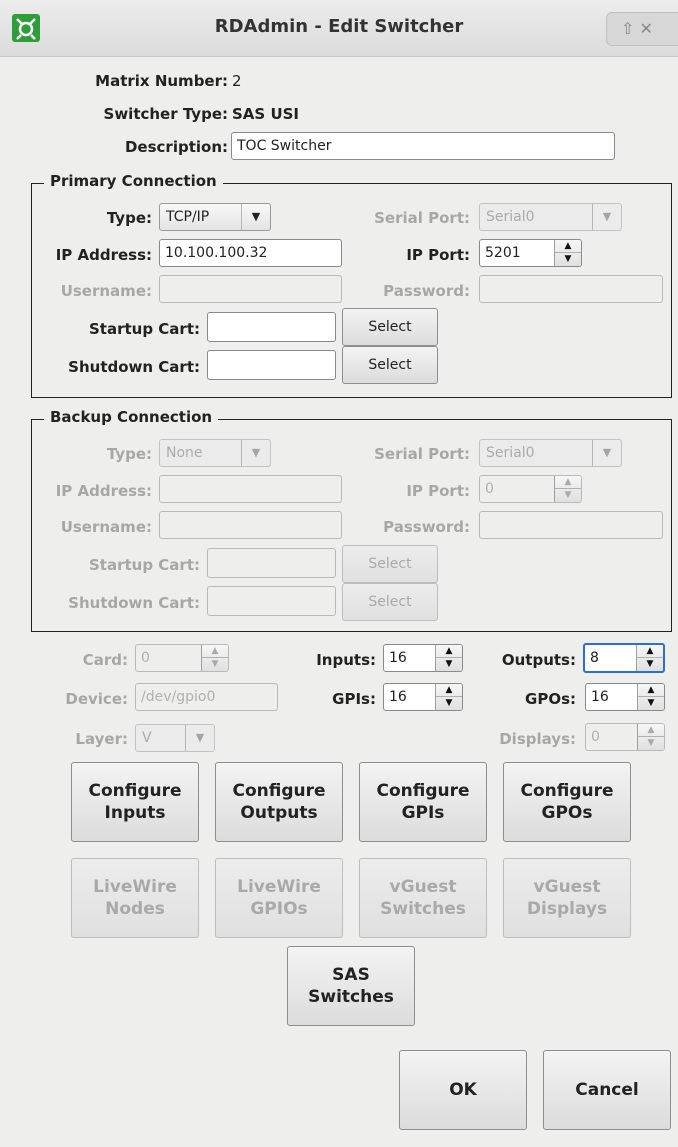 This screenshot has height=1147, width=678. What do you see at coordinates (567, 802) in the screenshot?
I see `configure-gpos-button: Configure GPOs` at bounding box center [567, 802].